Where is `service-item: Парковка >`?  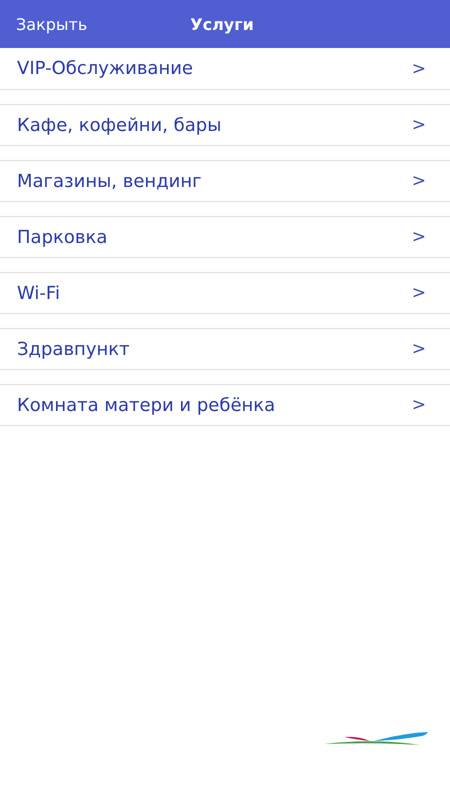
service-item: Парковка > is located at coordinates (225, 237).